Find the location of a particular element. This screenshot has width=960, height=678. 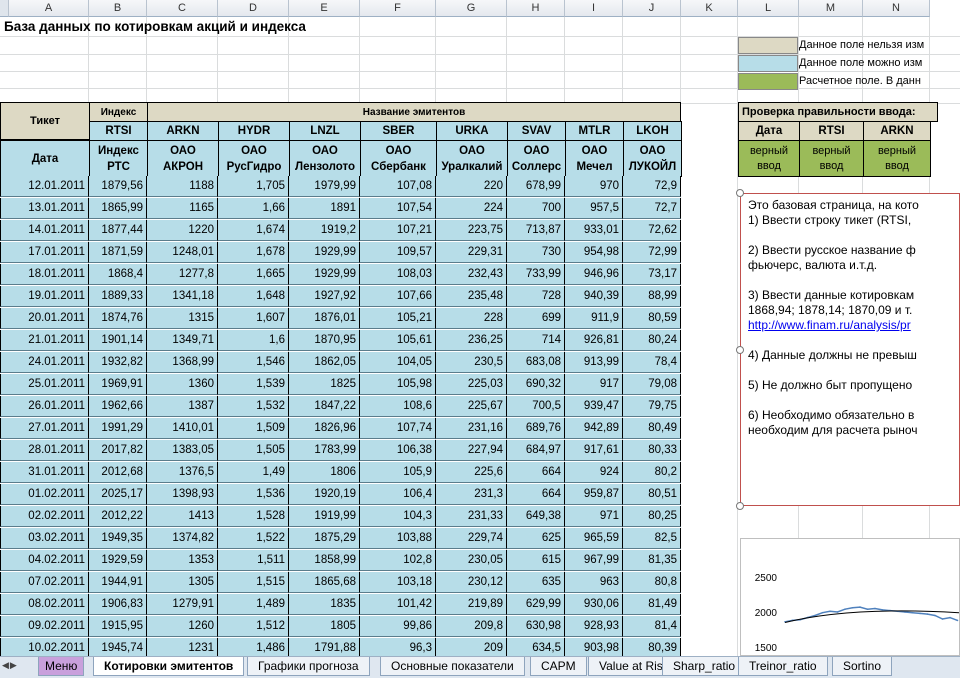

price-cell: 1944,91 is located at coordinates (118, 582).